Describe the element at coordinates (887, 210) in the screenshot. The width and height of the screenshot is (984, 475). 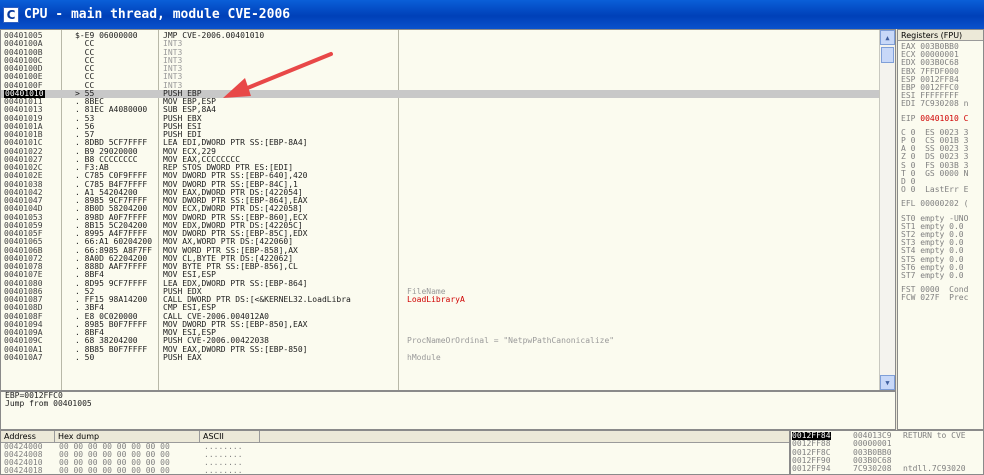
I see `disassembly-scrollbar: ▲ ▼` at that location.